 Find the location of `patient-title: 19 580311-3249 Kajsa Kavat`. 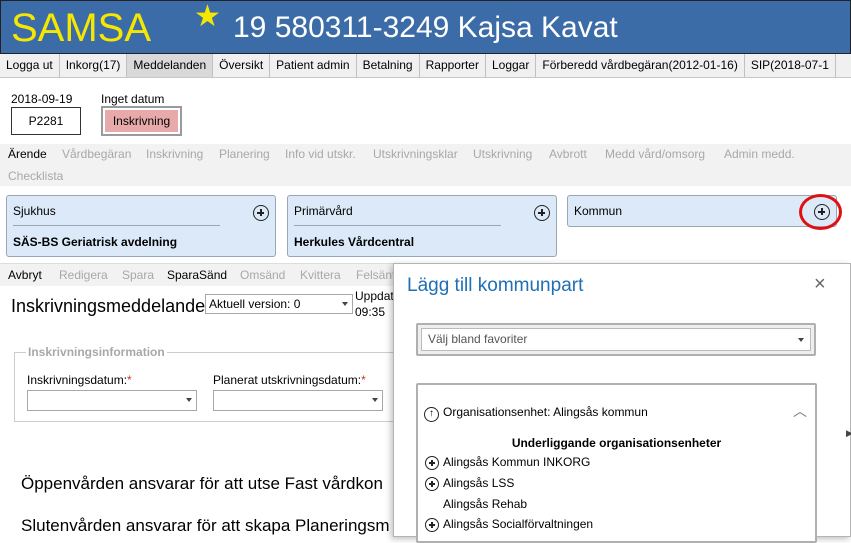

patient-title: 19 580311-3249 Kajsa Kavat is located at coordinates (425, 27).